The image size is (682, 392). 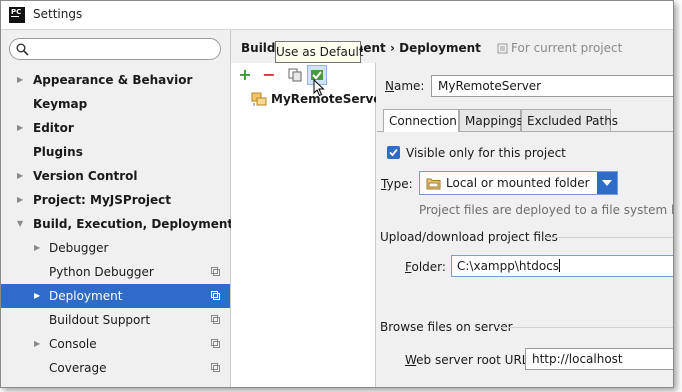 I want to click on tree-item-label: Console, so click(x=73, y=344).